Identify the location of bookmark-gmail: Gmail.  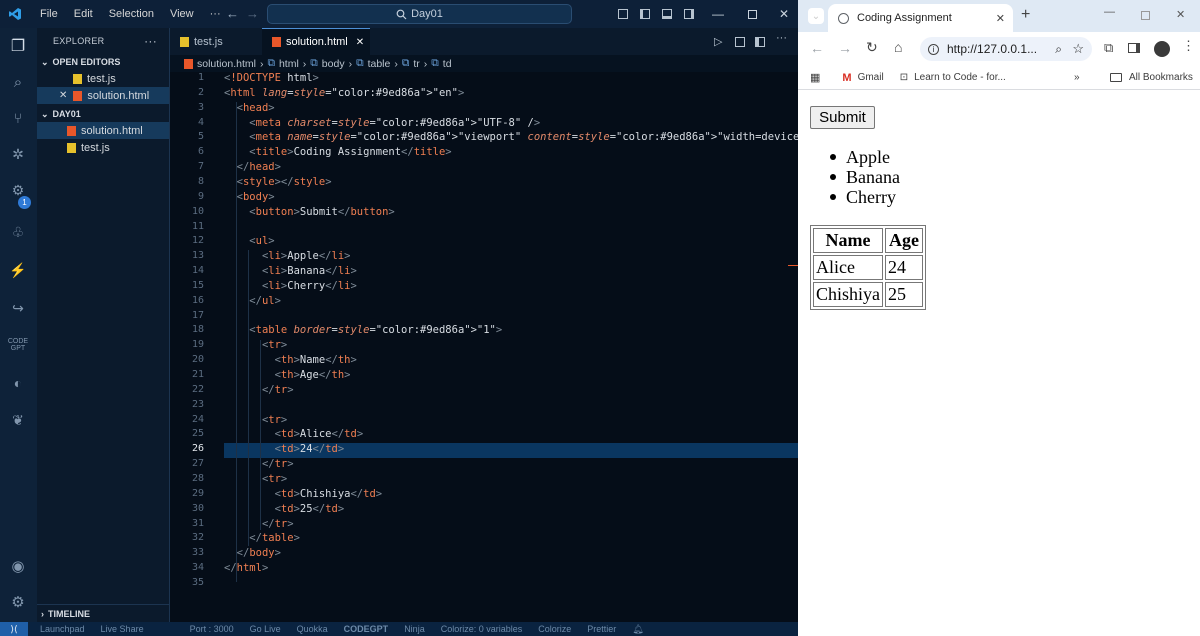
(871, 77).